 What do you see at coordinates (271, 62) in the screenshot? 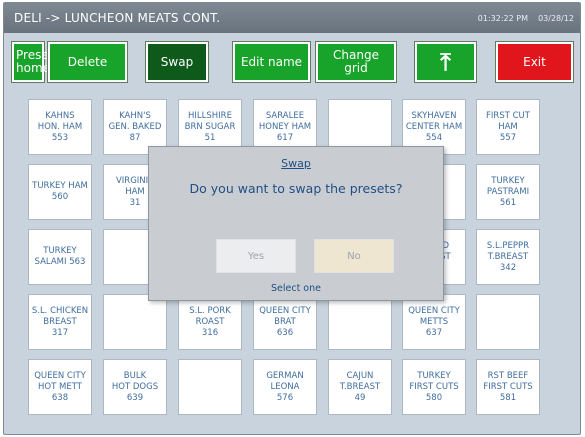
I see `edit-name-button: Edit name` at bounding box center [271, 62].